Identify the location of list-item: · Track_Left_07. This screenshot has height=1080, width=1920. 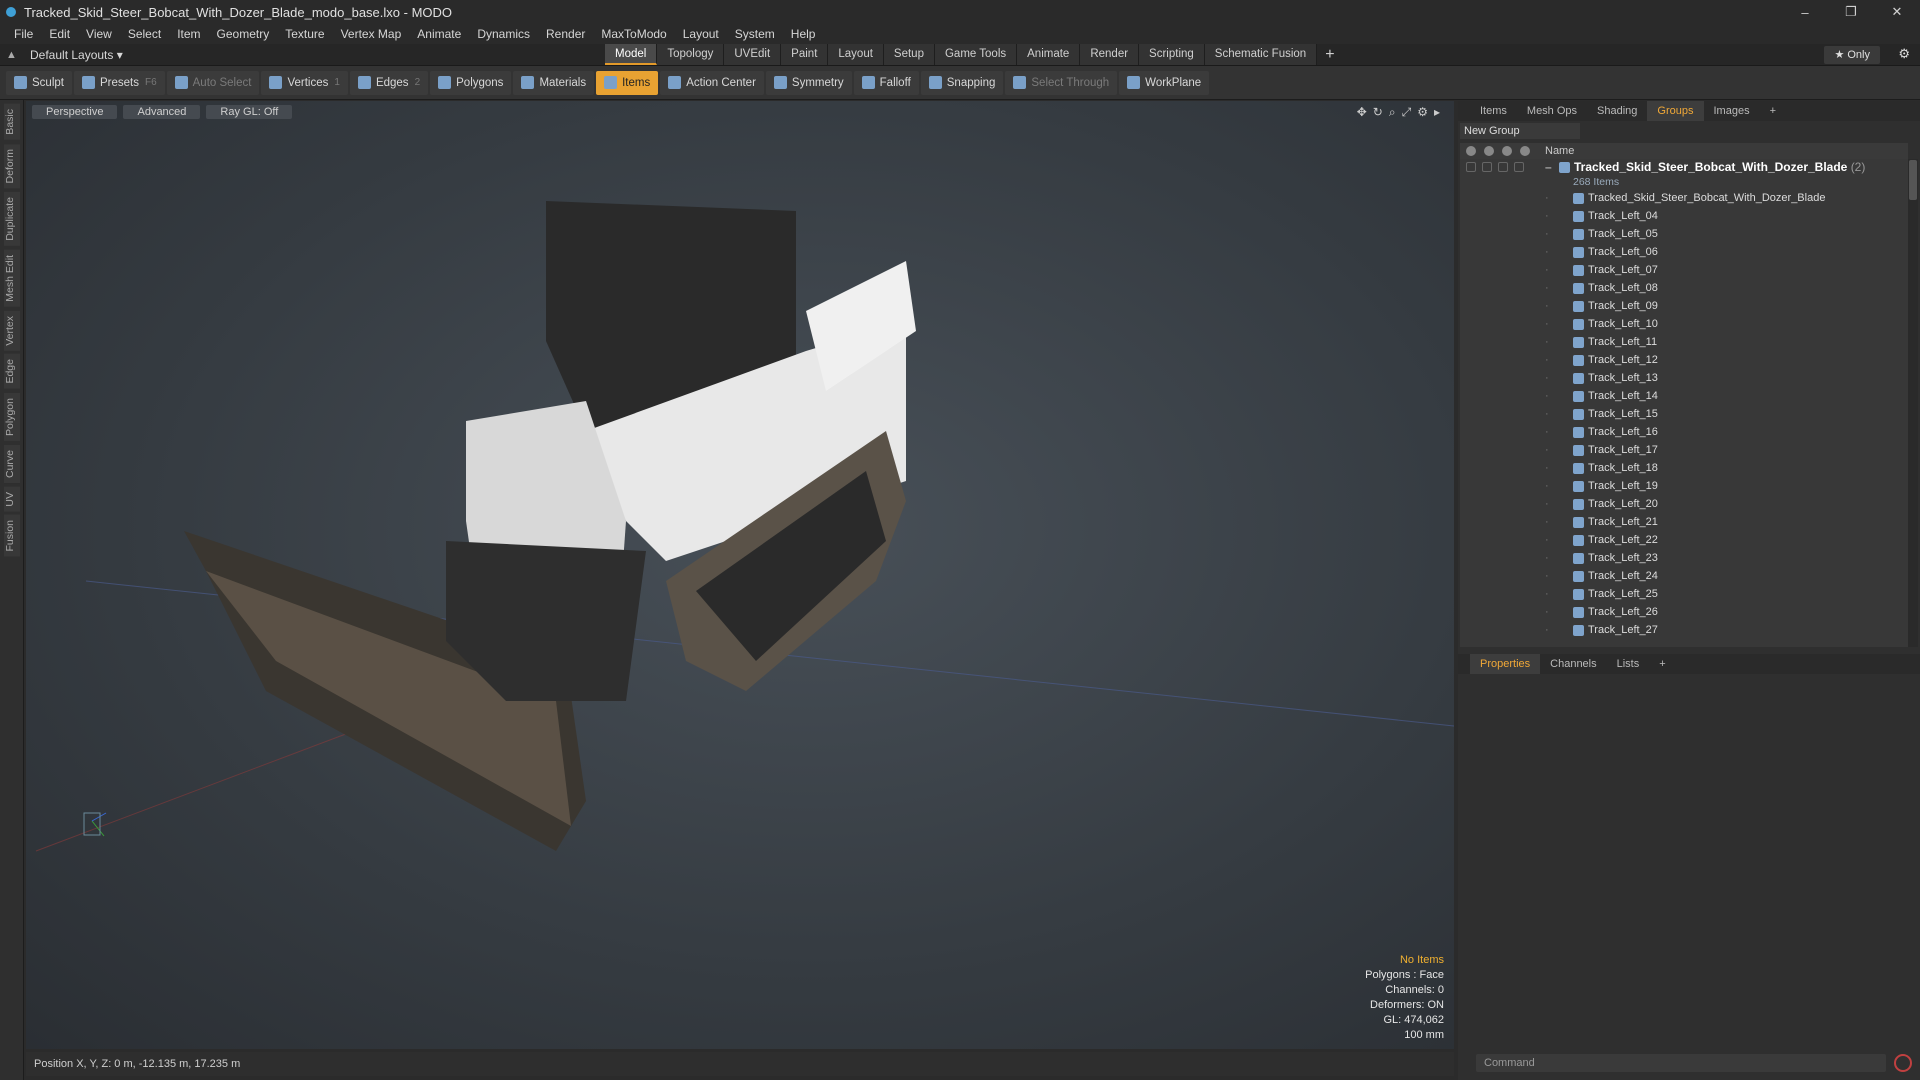
(1684, 270).